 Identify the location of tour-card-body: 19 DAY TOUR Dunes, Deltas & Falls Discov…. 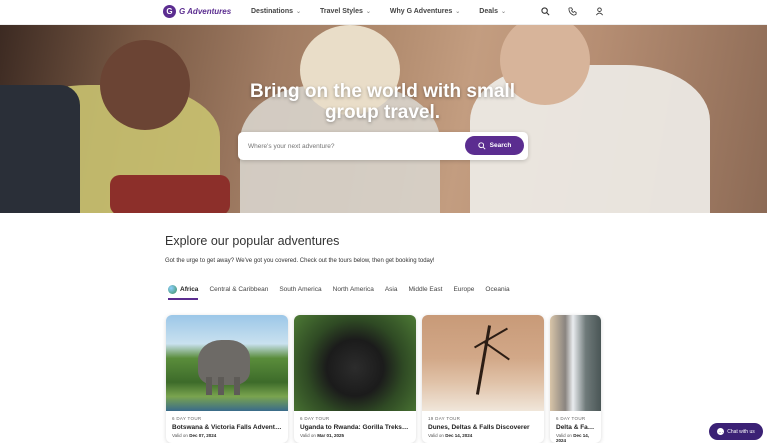
(483, 427).